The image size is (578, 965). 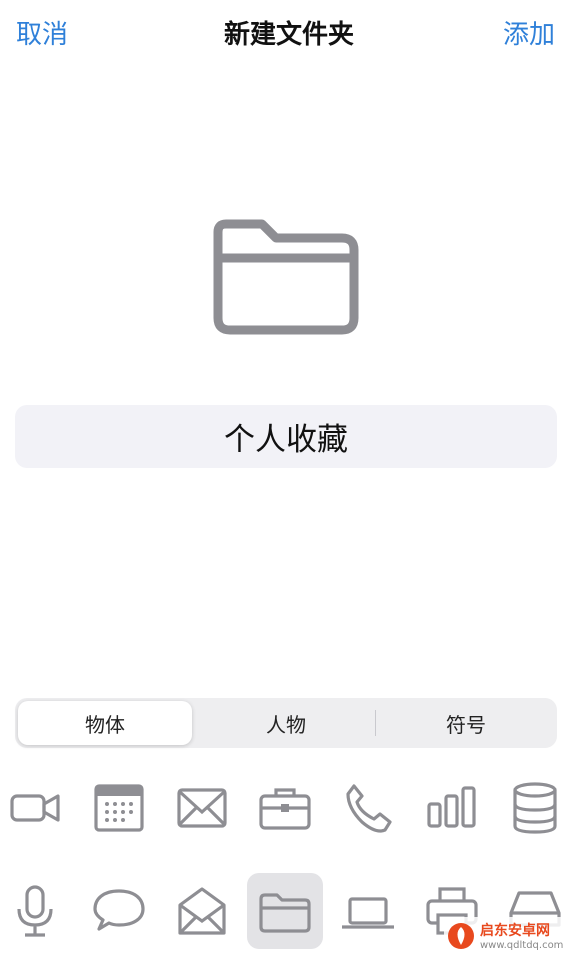 I want to click on watermark-logo-icon, so click(x=461, y=936).